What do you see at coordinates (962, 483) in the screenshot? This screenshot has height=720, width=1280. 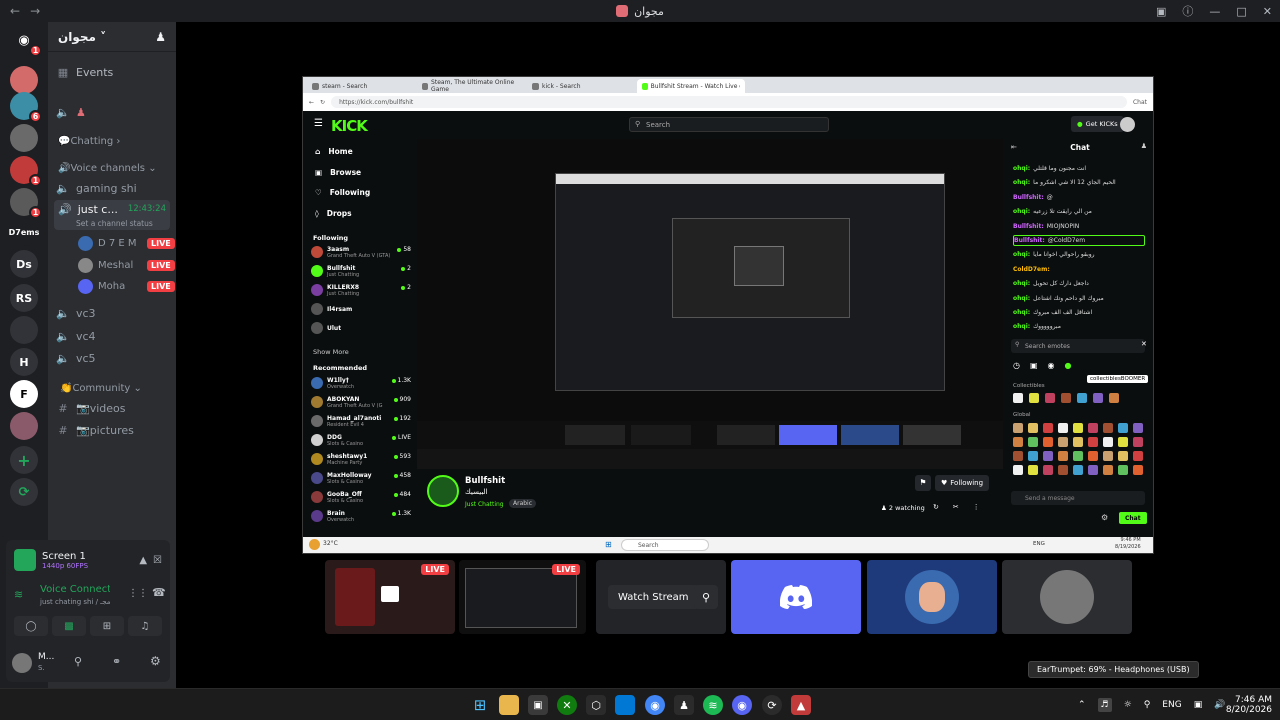 I see `following-button: ♥ Following` at bounding box center [962, 483].